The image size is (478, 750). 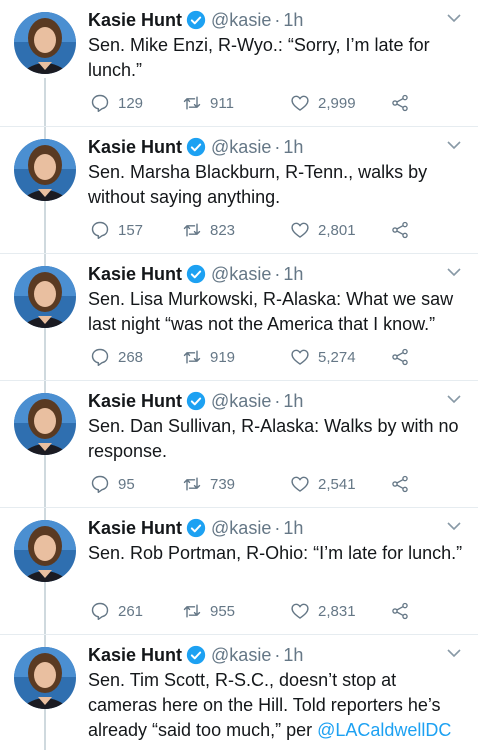 I want to click on reply-button: 129, so click(x=136, y=103).